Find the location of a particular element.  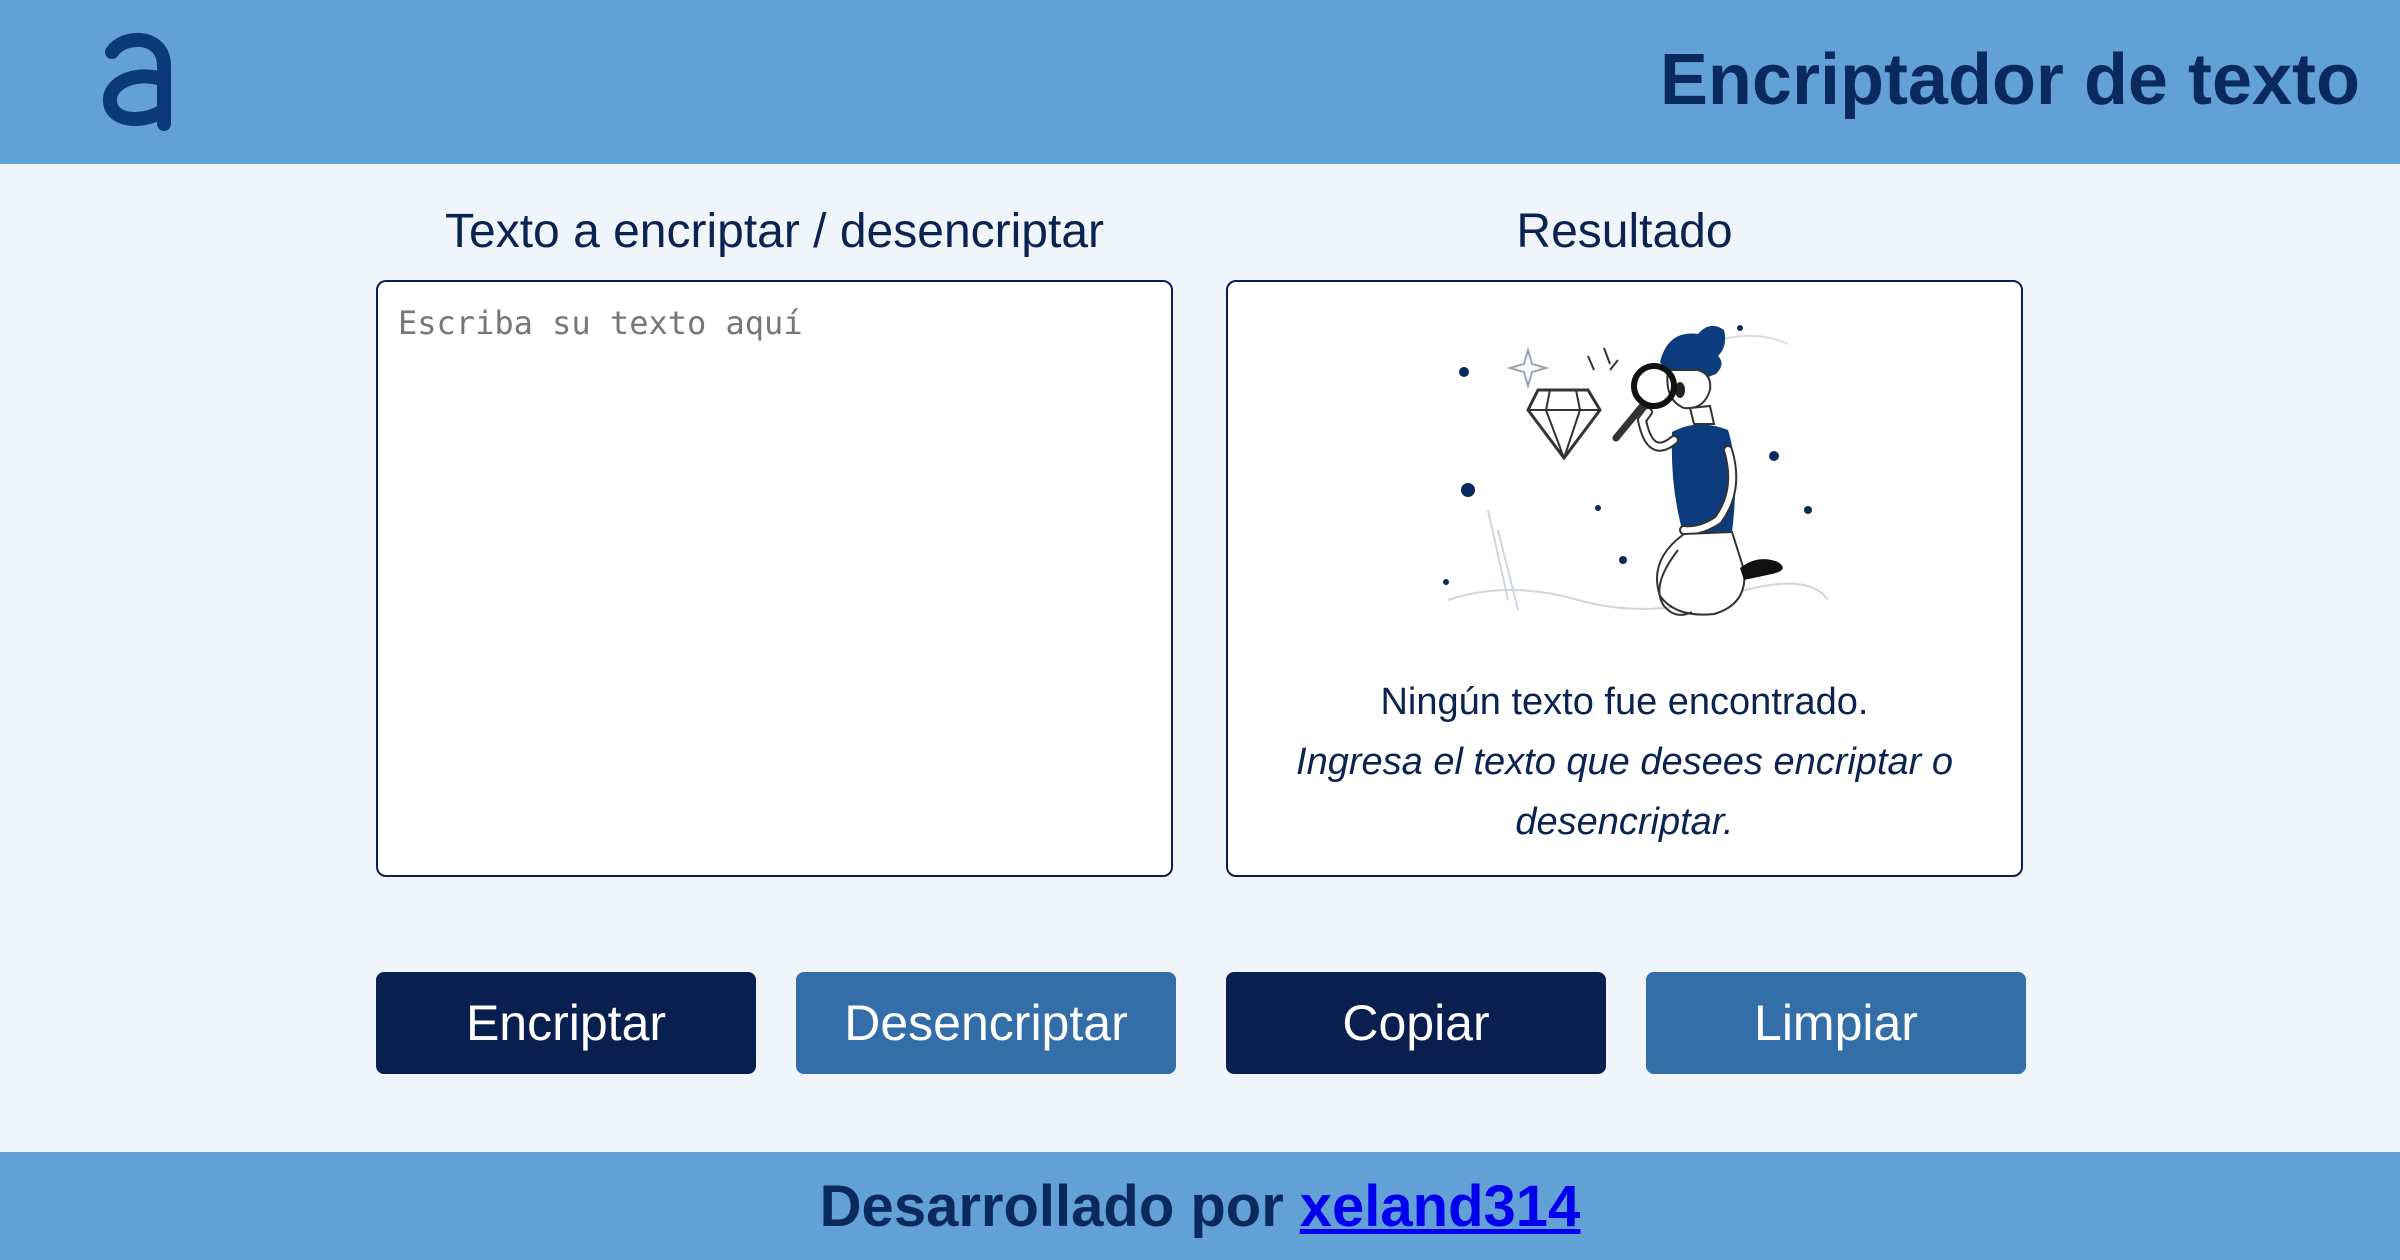

decrypt-button: Desencriptar is located at coordinates (986, 1023).